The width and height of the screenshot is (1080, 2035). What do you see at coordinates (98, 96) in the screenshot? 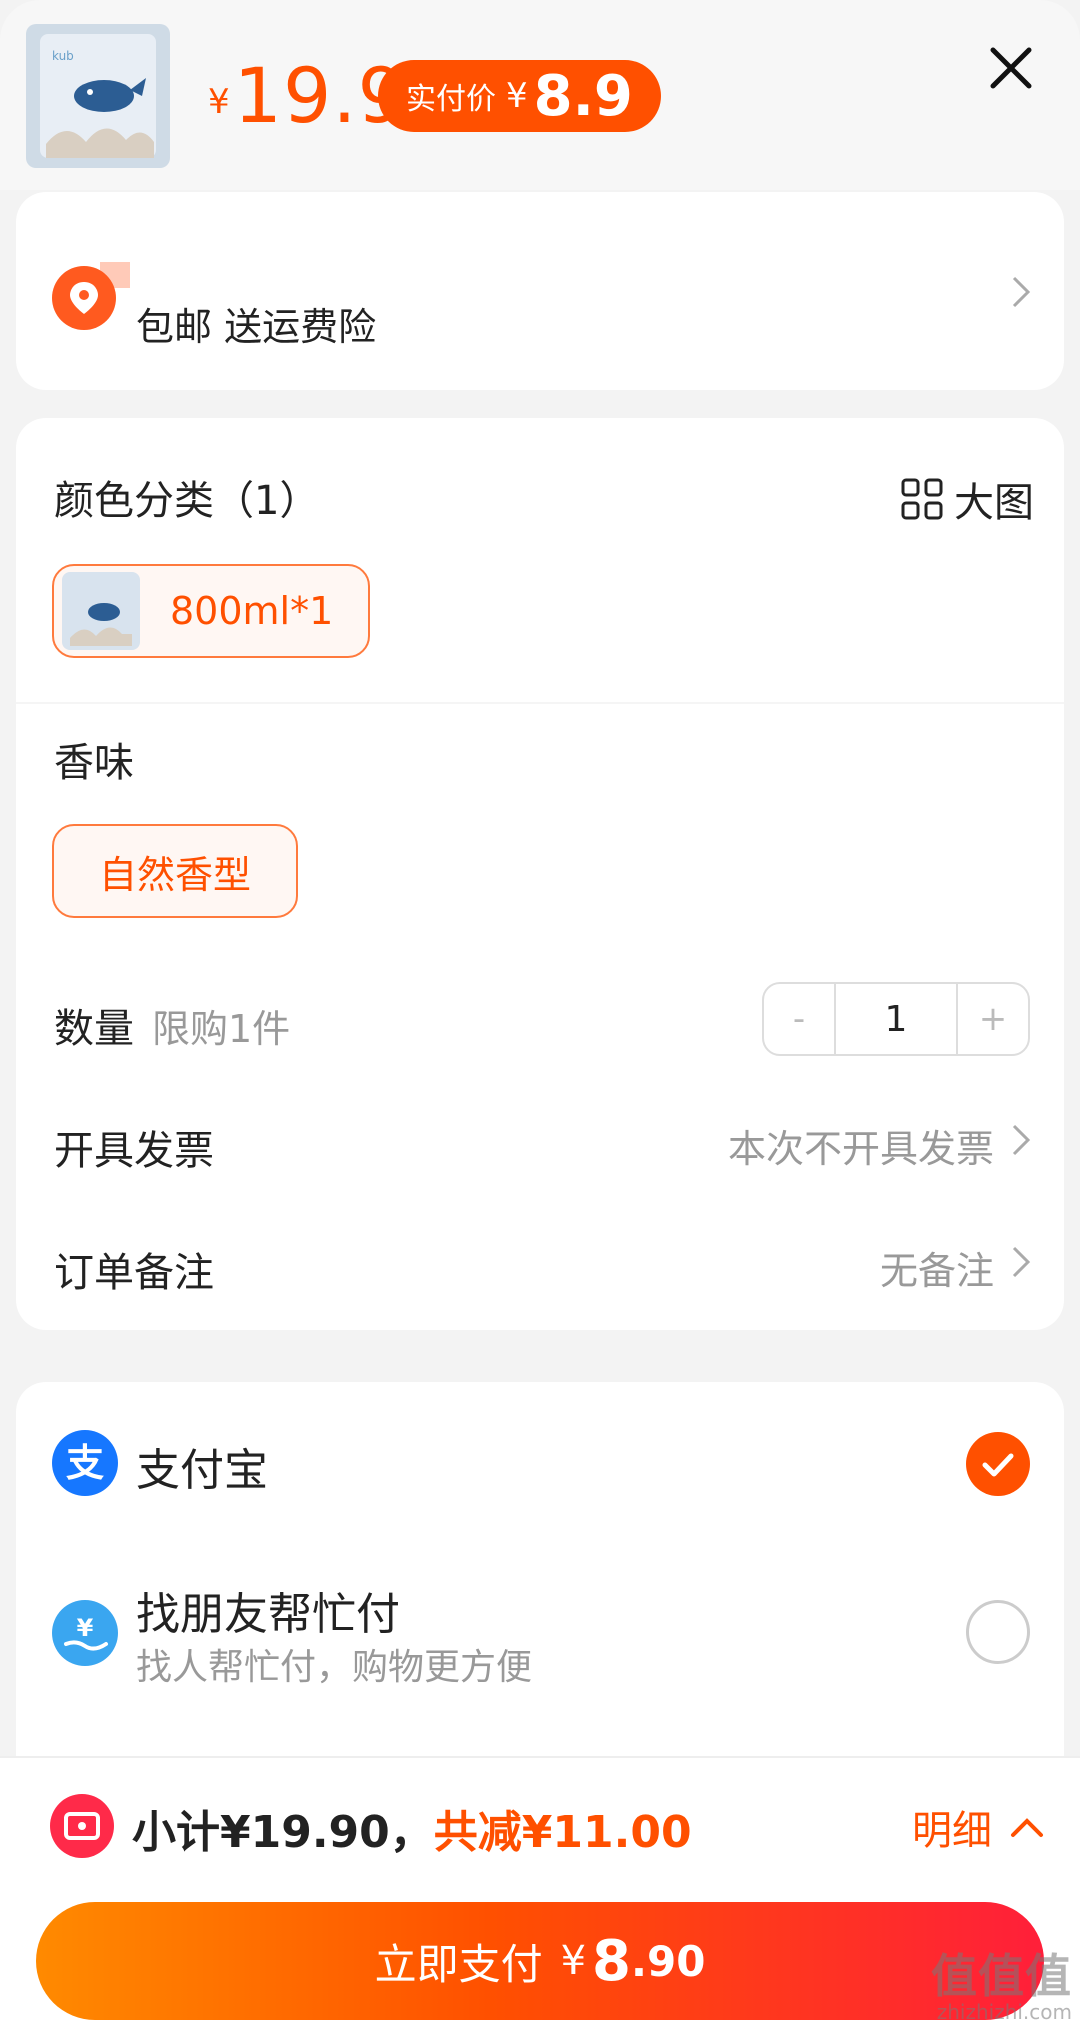
I see `product-thumbnail: kub` at bounding box center [98, 96].